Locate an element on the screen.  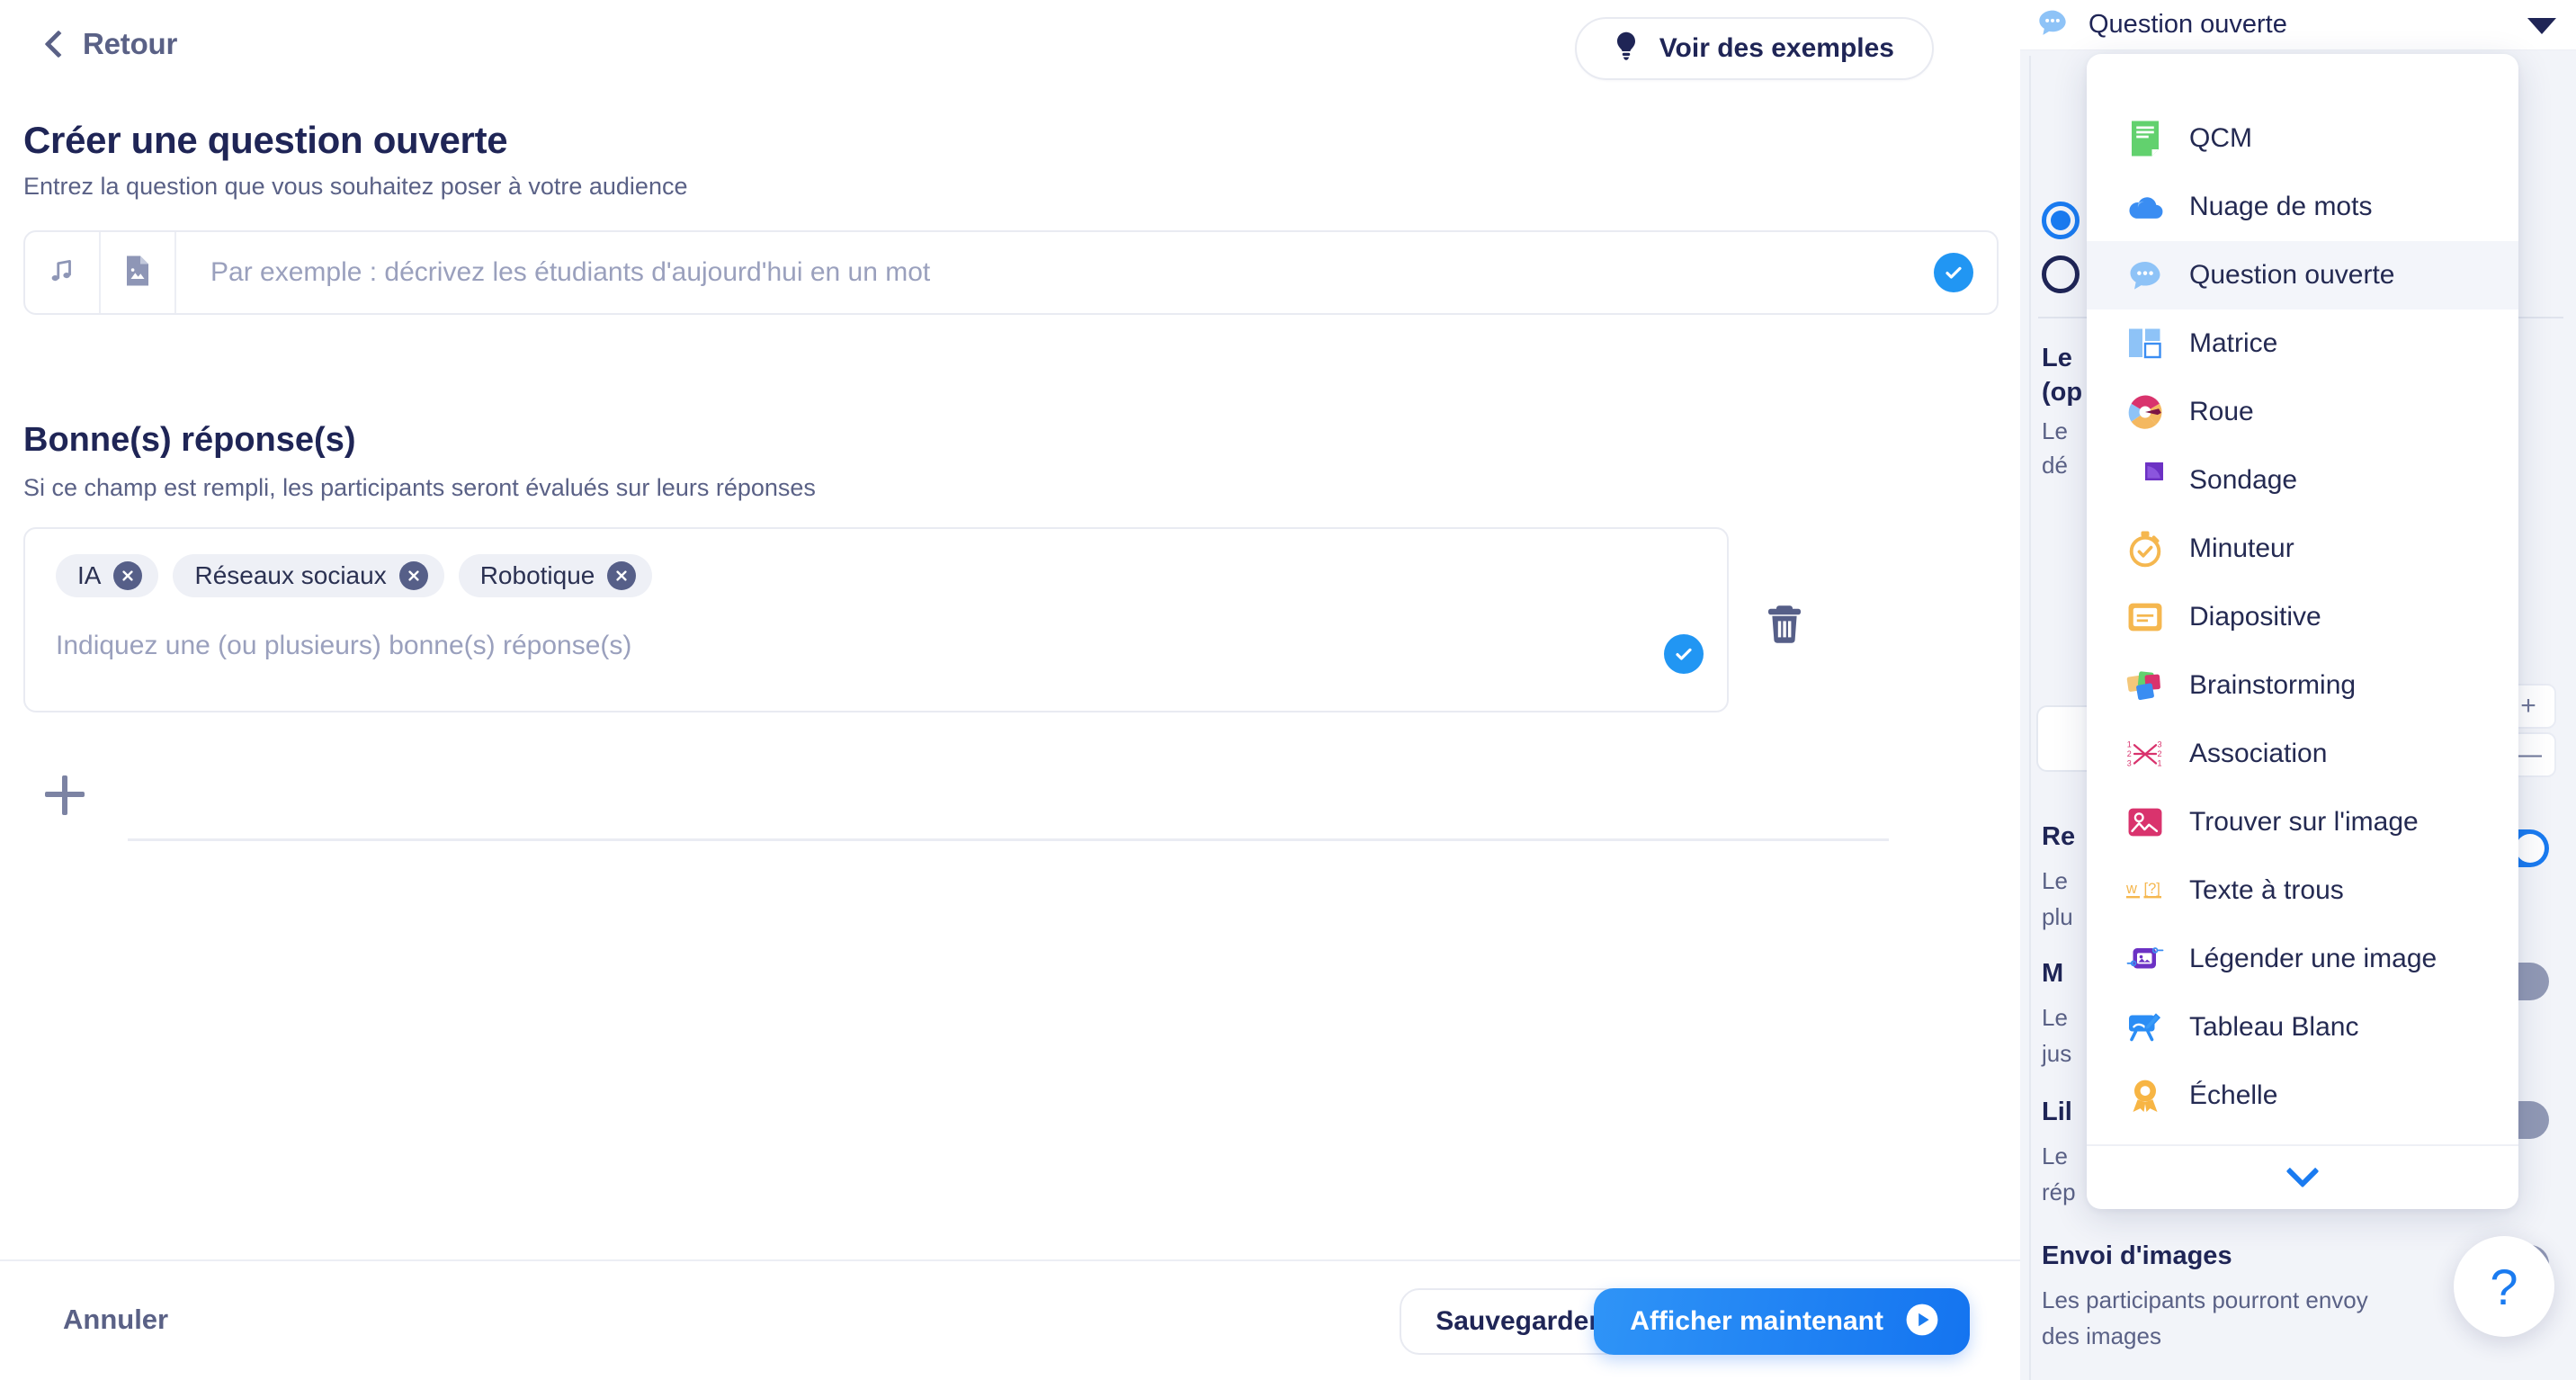
answer-tag: Réseaux sociaux is located at coordinates (308, 575).